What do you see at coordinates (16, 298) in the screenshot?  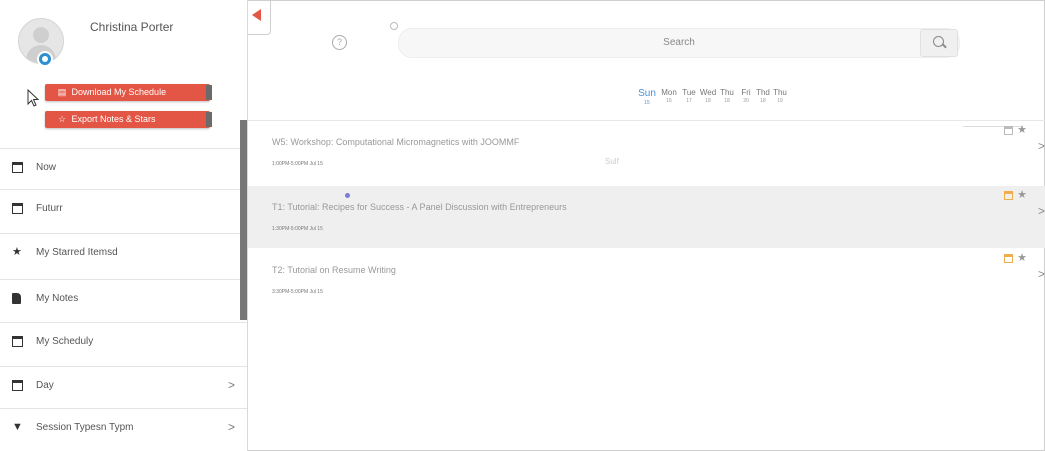 I see `note-icon` at bounding box center [16, 298].